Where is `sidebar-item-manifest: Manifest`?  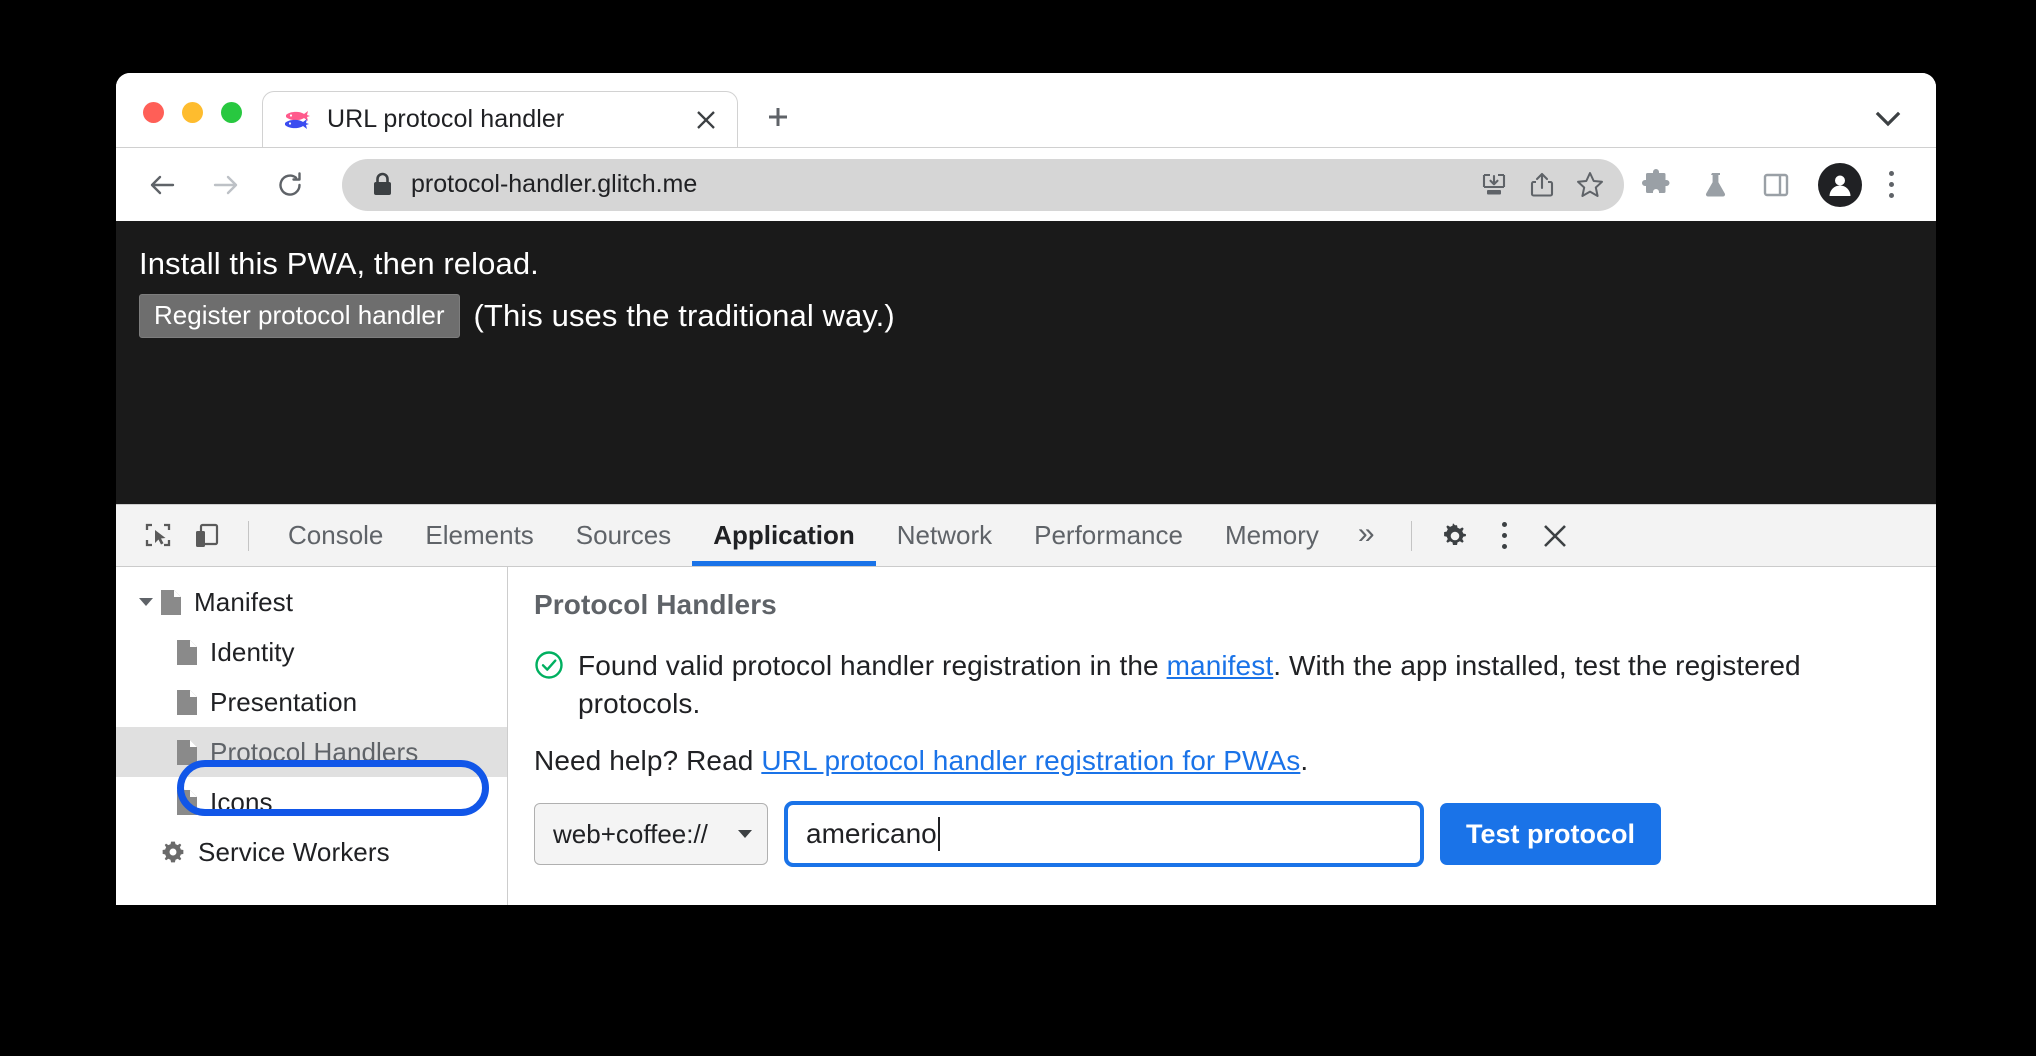 sidebar-item-manifest: Manifest is located at coordinates (311, 602).